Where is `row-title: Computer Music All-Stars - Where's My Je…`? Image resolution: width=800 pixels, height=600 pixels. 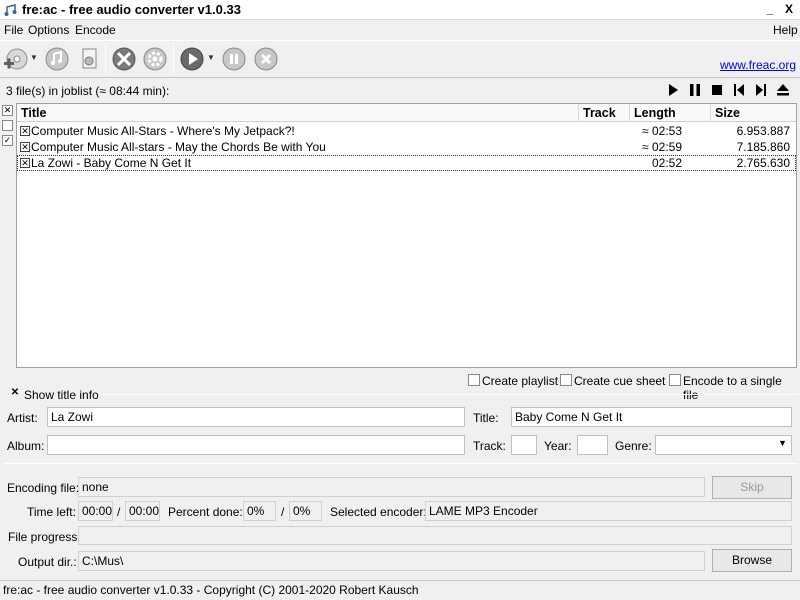
row-title: Computer Music All-Stars - Where's My Je… is located at coordinates (163, 131).